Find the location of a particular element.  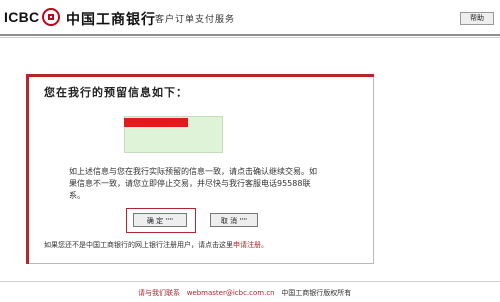

icbc-wordmark: ICBC is located at coordinates (22, 17).